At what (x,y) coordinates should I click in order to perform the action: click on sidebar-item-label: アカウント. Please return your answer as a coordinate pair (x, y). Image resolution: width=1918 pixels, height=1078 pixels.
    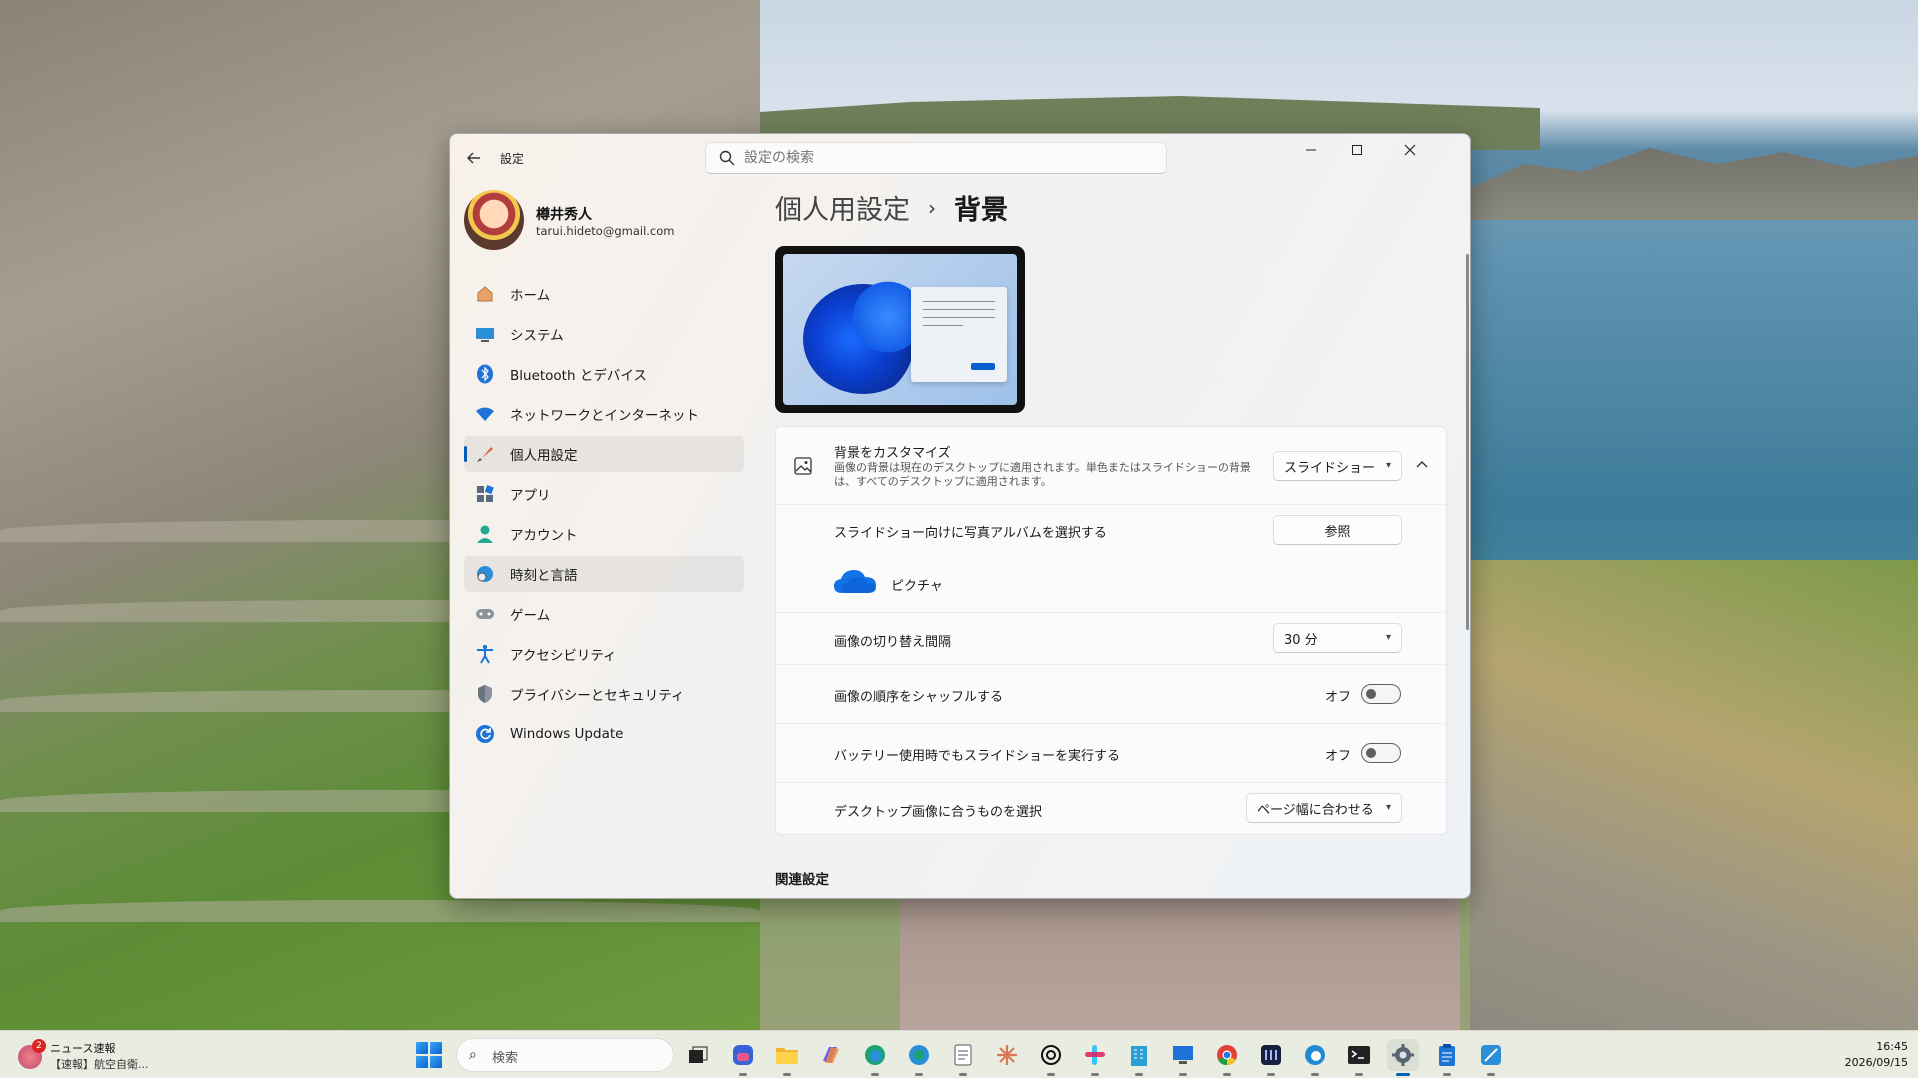
    Looking at the image, I should click on (544, 536).